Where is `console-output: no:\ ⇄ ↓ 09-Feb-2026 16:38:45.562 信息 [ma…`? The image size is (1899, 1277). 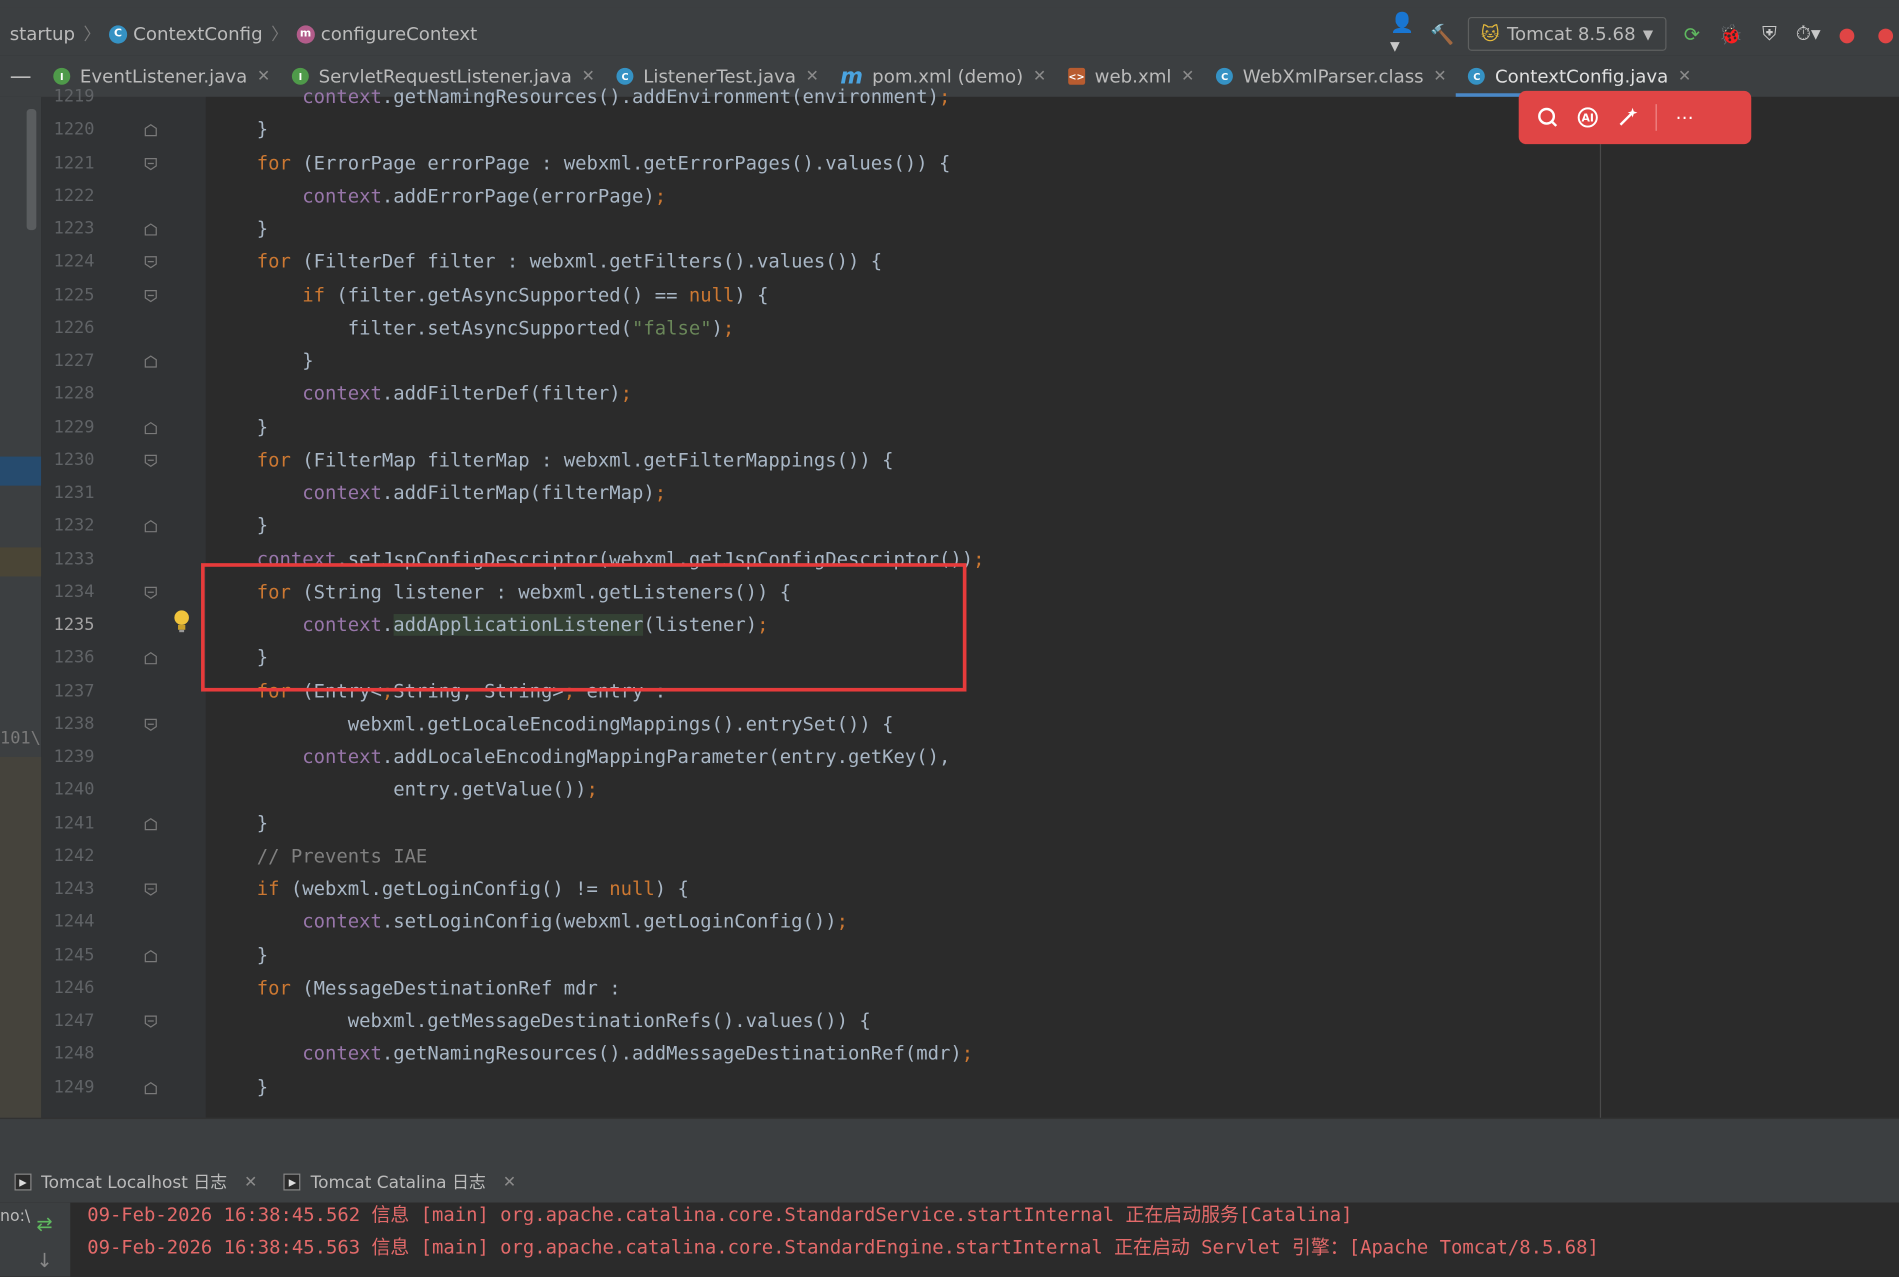 console-output: no:\ ⇄ ↓ 09-Feb-2026 16:38:45.562 信息 [ma… is located at coordinates (949, 1239).